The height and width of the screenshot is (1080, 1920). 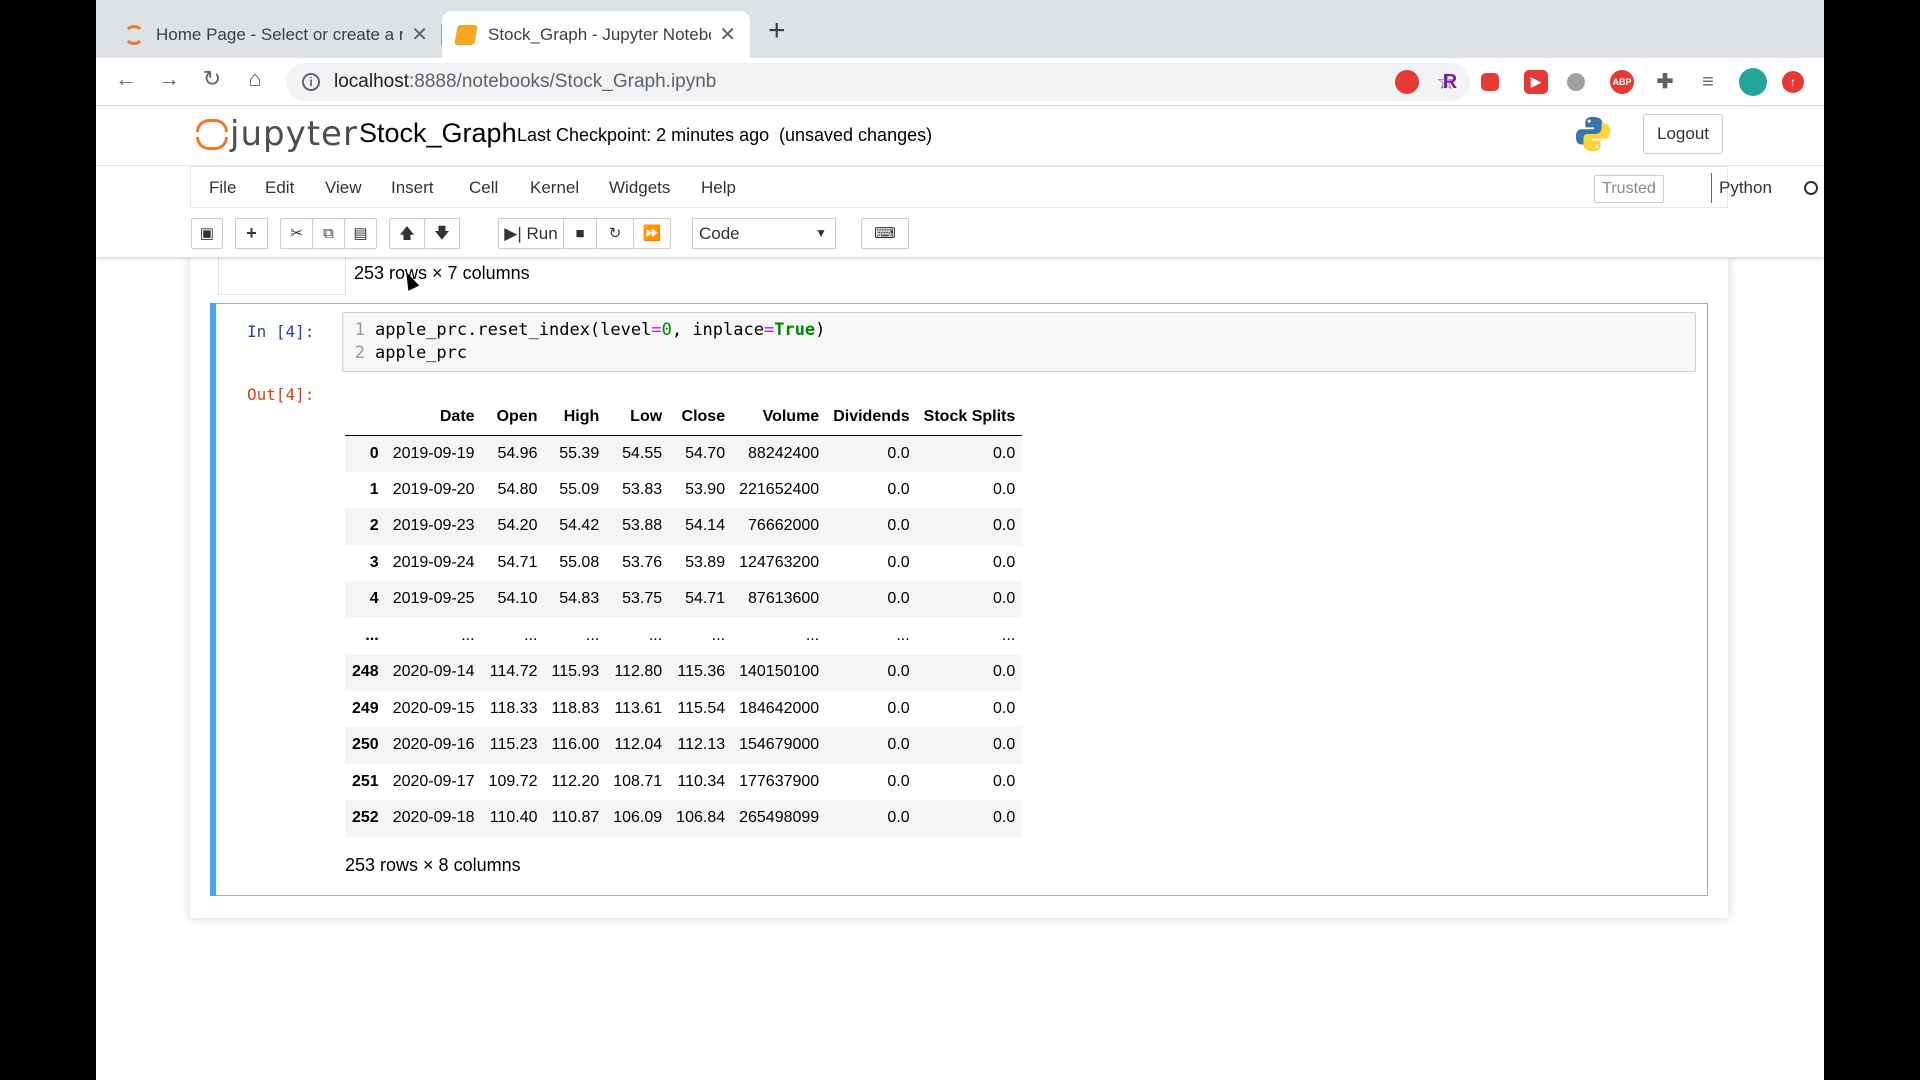 What do you see at coordinates (282, 276) in the screenshot?
I see `previous-output-prompt` at bounding box center [282, 276].